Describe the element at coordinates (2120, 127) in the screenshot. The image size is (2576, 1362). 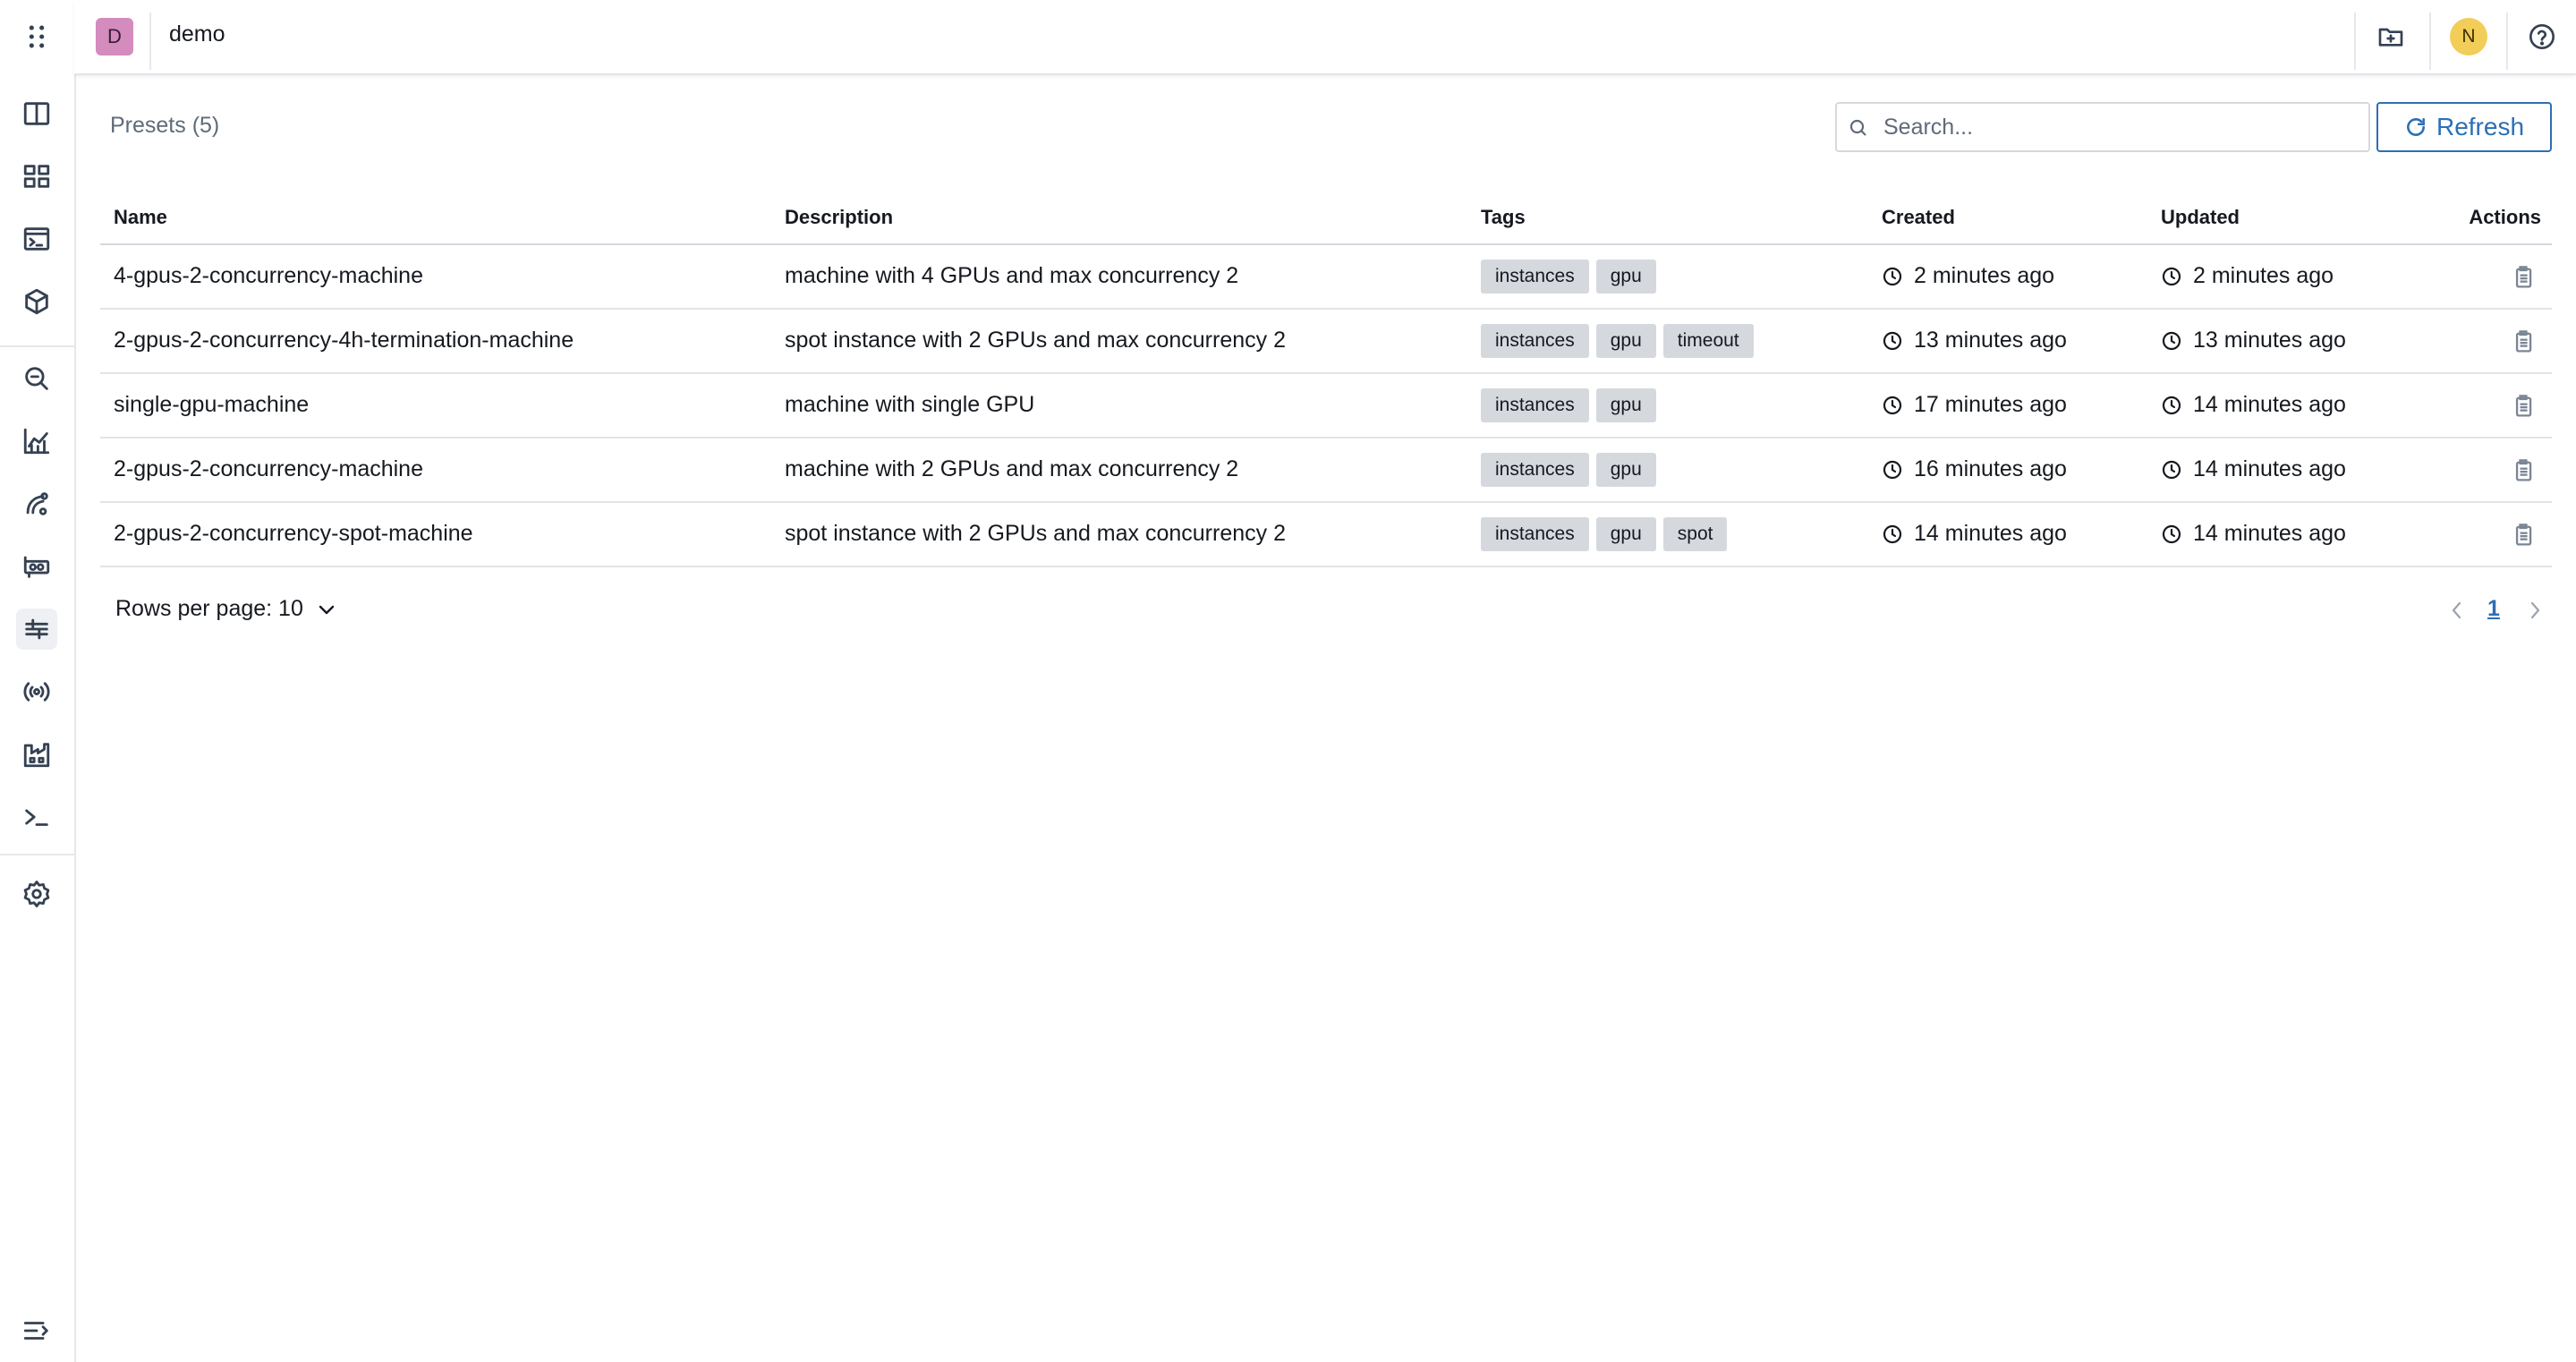
I see `search-input` at that location.